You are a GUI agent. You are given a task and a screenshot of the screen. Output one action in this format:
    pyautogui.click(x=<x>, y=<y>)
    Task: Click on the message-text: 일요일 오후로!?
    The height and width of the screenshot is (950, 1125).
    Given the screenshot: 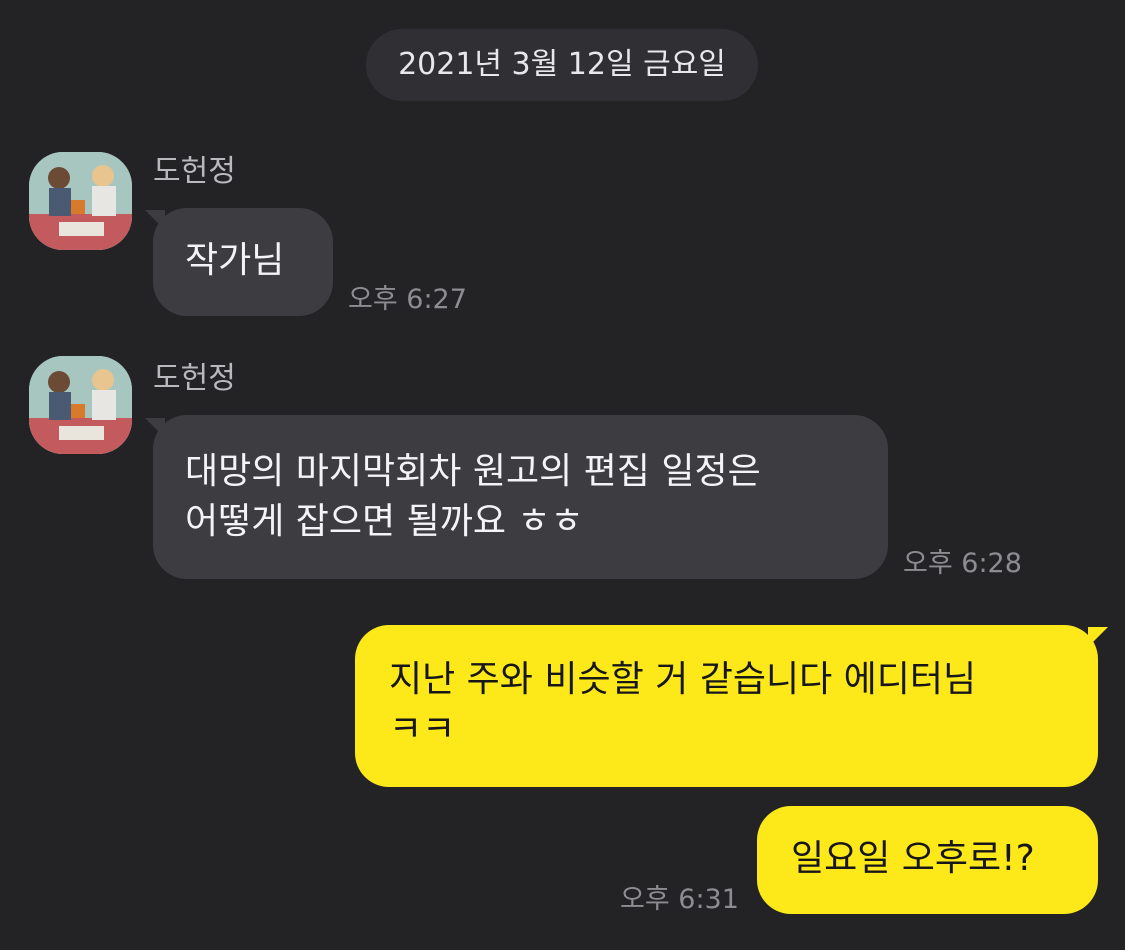 What is the action you would take?
    pyautogui.click(x=913, y=858)
    